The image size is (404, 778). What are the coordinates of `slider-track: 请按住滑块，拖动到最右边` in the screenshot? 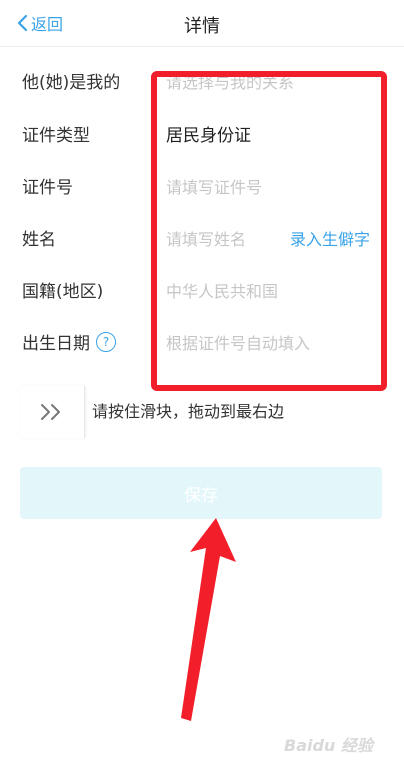 It's located at (202, 412).